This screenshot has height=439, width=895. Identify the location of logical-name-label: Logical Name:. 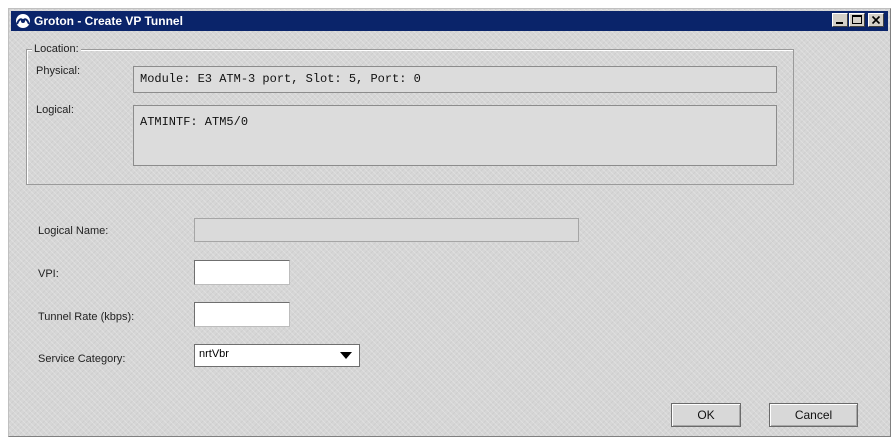
(73, 231).